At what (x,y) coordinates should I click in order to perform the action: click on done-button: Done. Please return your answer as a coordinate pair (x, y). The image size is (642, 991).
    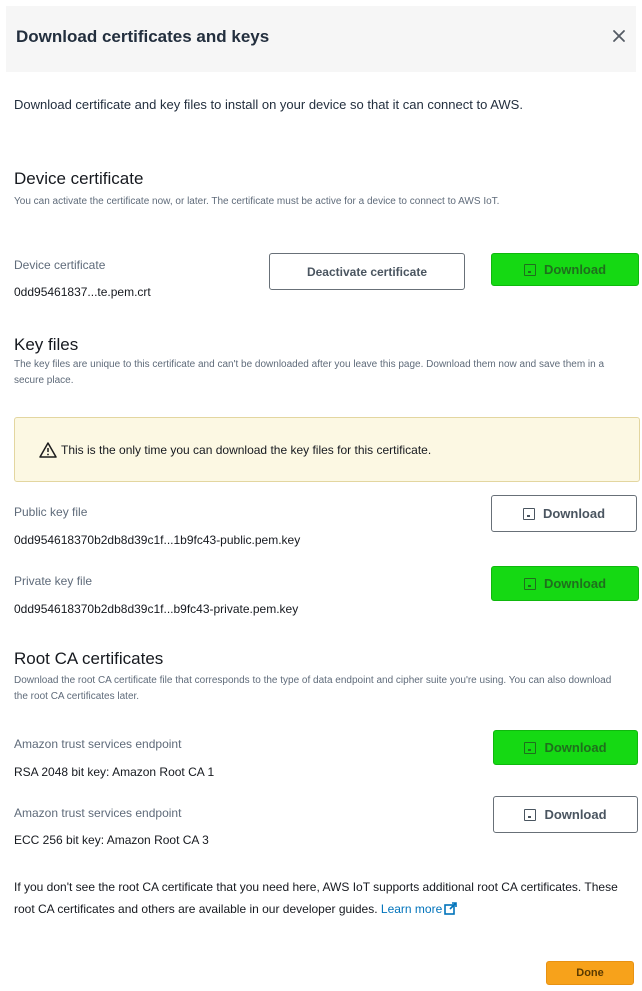
    Looking at the image, I should click on (590, 973).